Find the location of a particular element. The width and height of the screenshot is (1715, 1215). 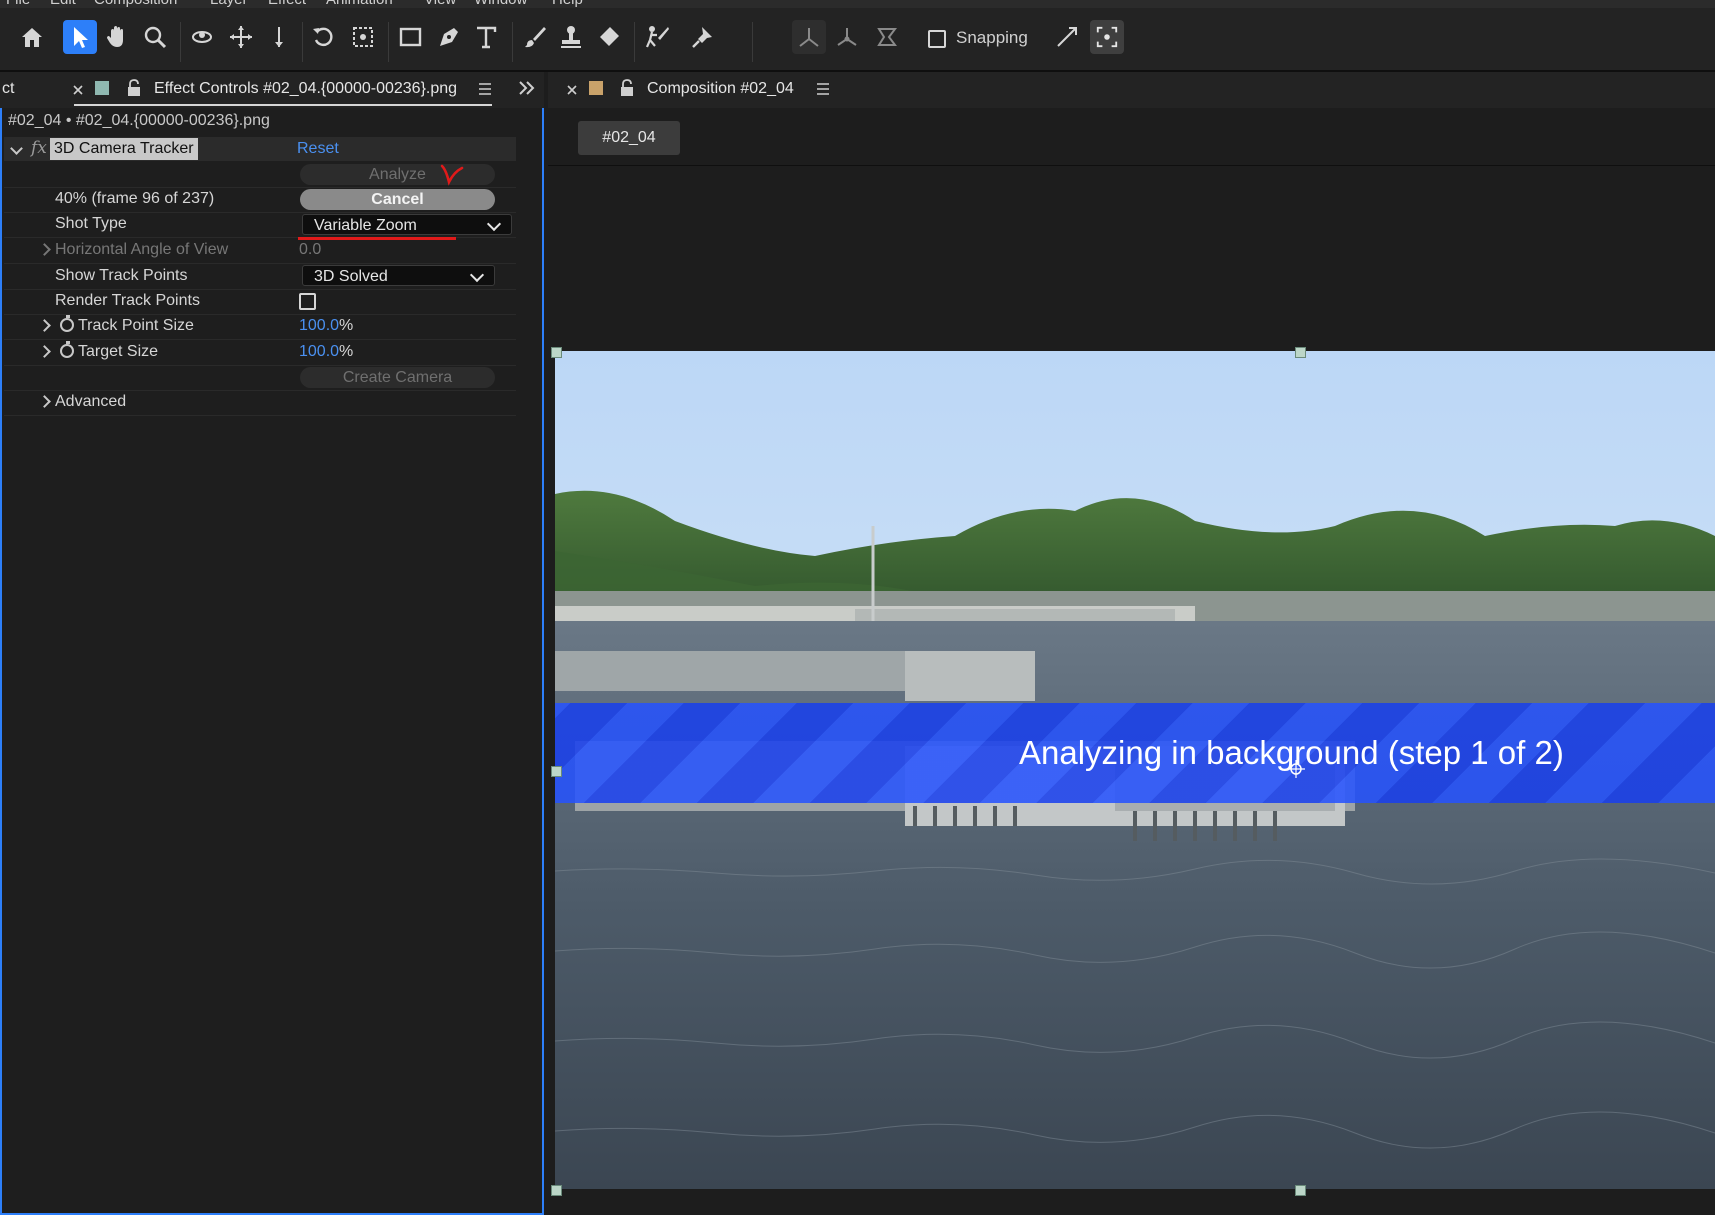

target-size-row: Target Size 100.0% is located at coordinates (260, 353).